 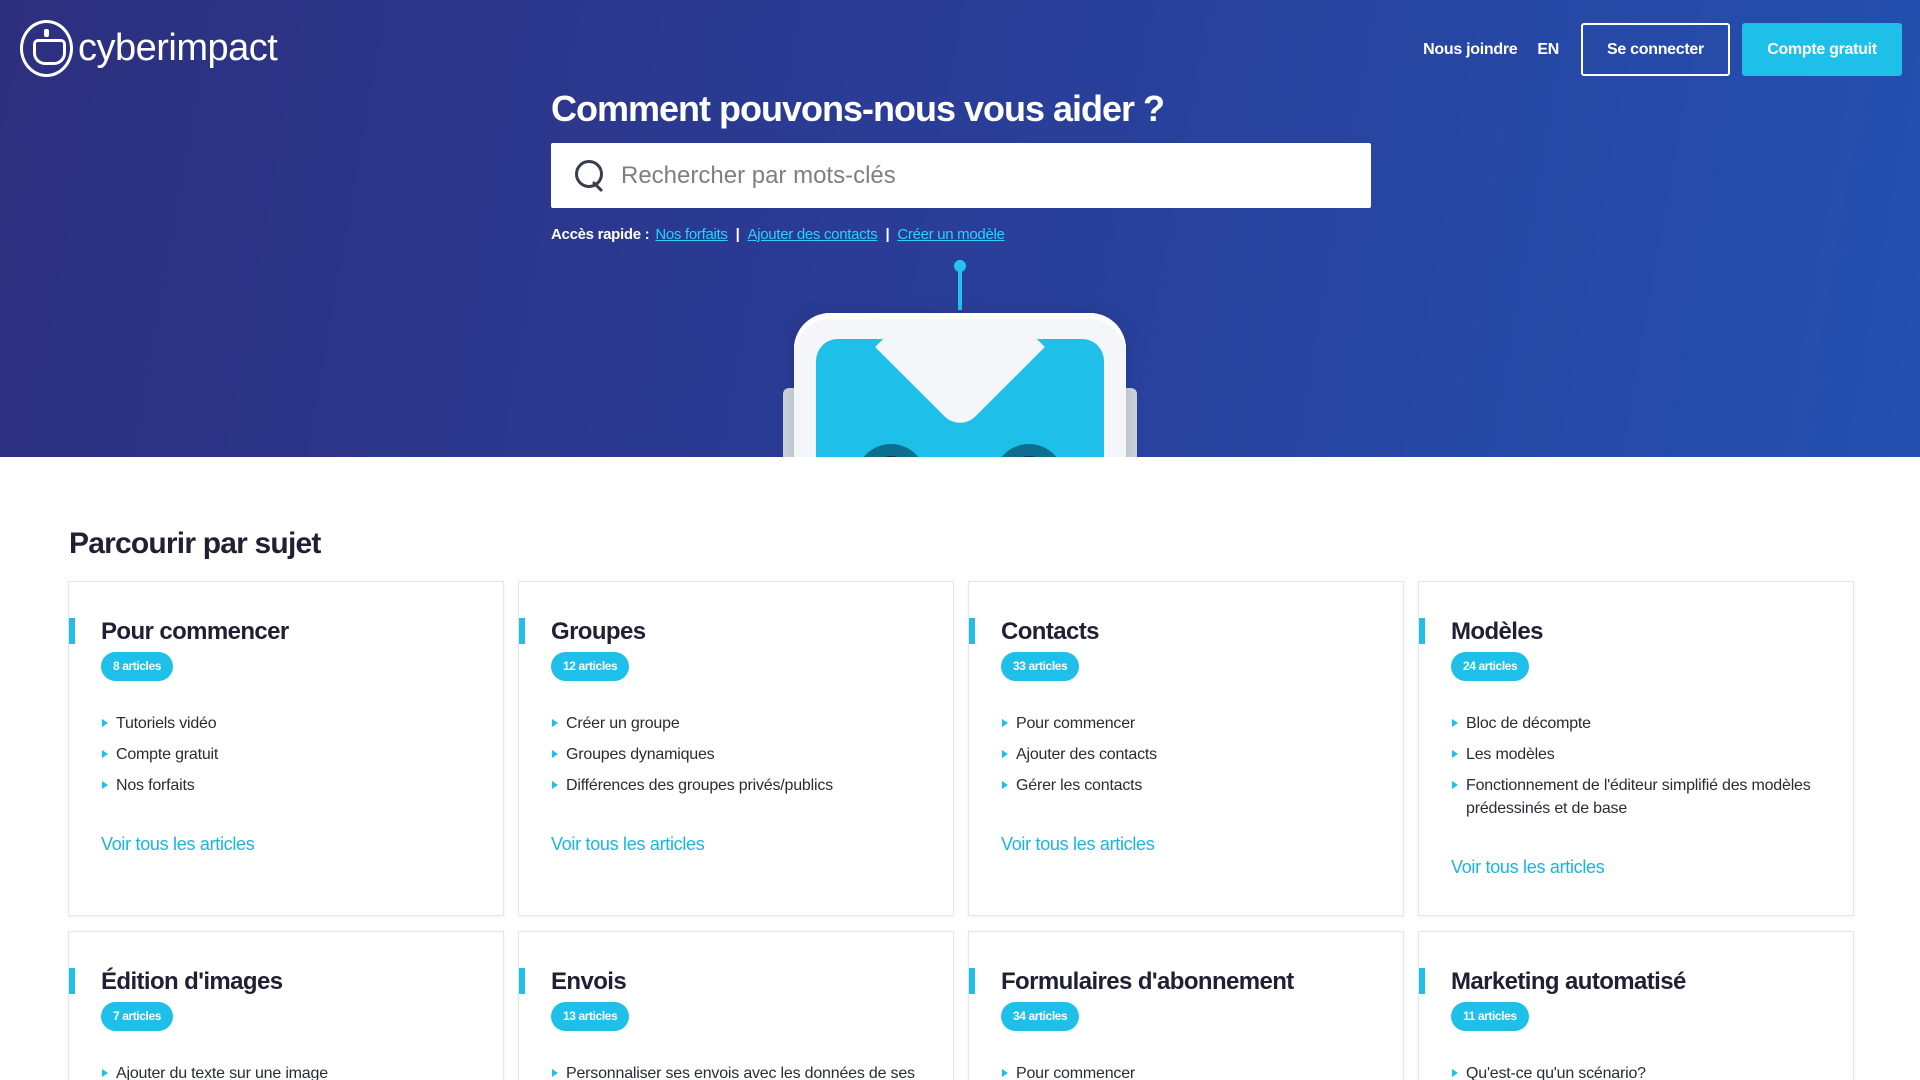 I want to click on article-link: Les modèles, so click(x=1641, y=754).